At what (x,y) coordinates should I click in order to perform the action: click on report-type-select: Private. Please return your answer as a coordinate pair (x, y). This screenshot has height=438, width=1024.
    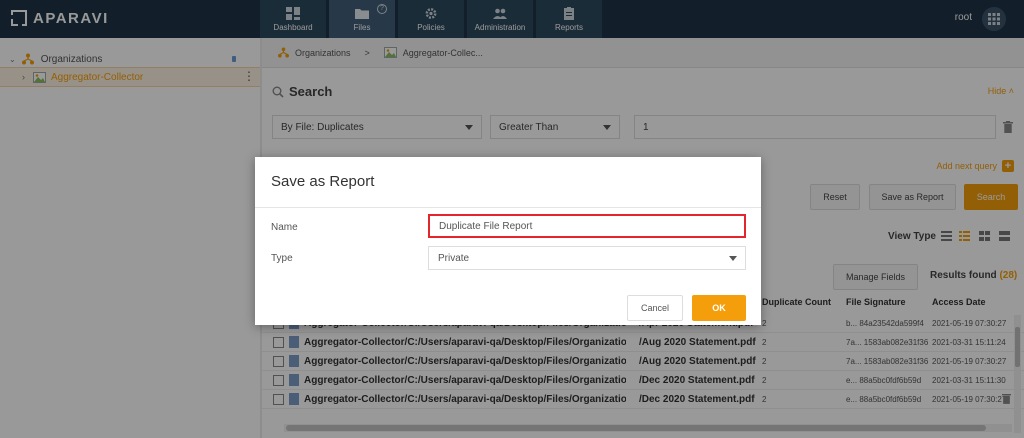
    Looking at the image, I should click on (587, 258).